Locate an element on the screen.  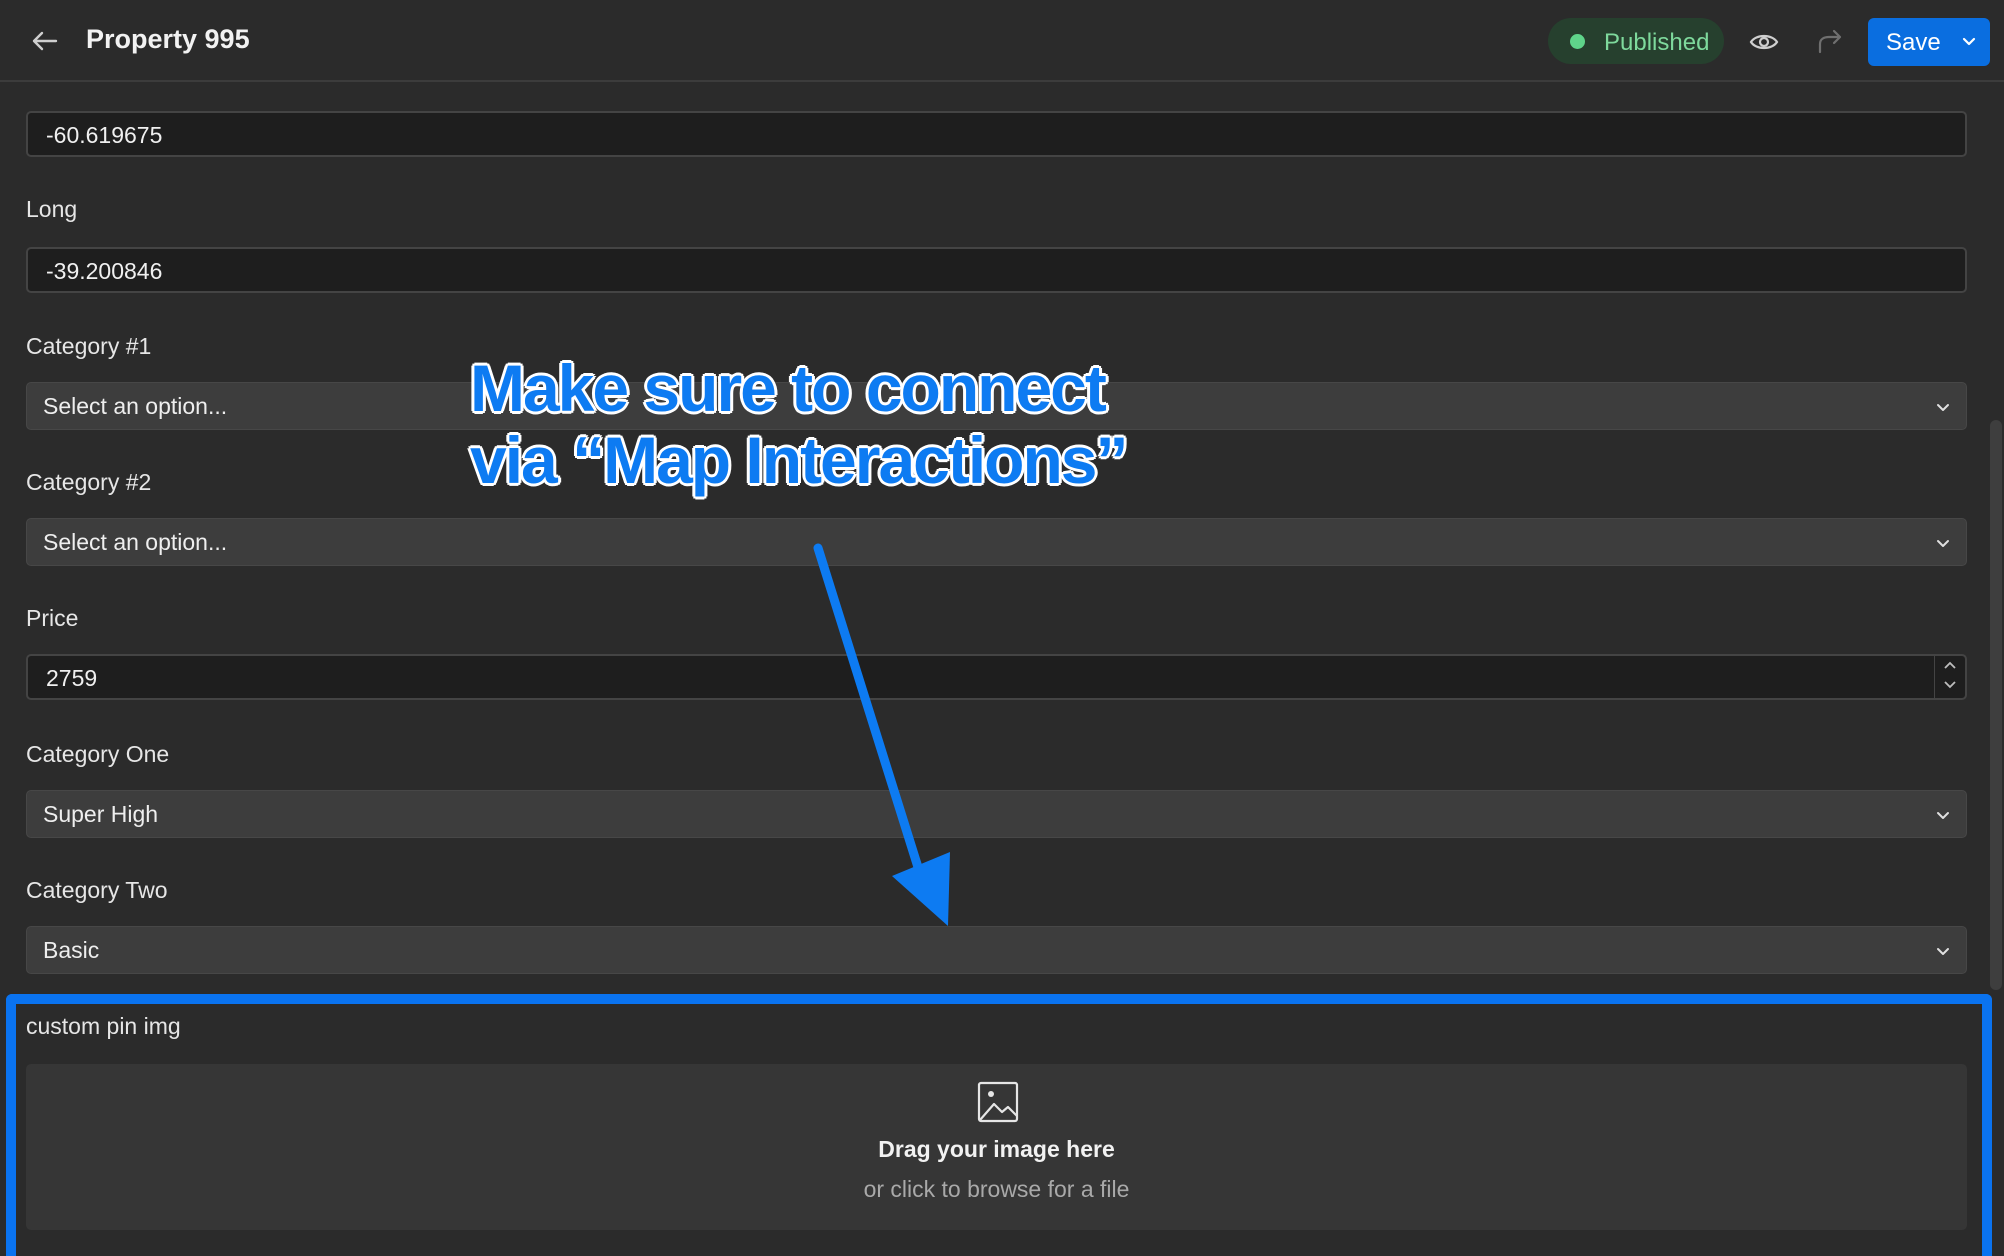
category-one-select: Super High is located at coordinates (996, 814).